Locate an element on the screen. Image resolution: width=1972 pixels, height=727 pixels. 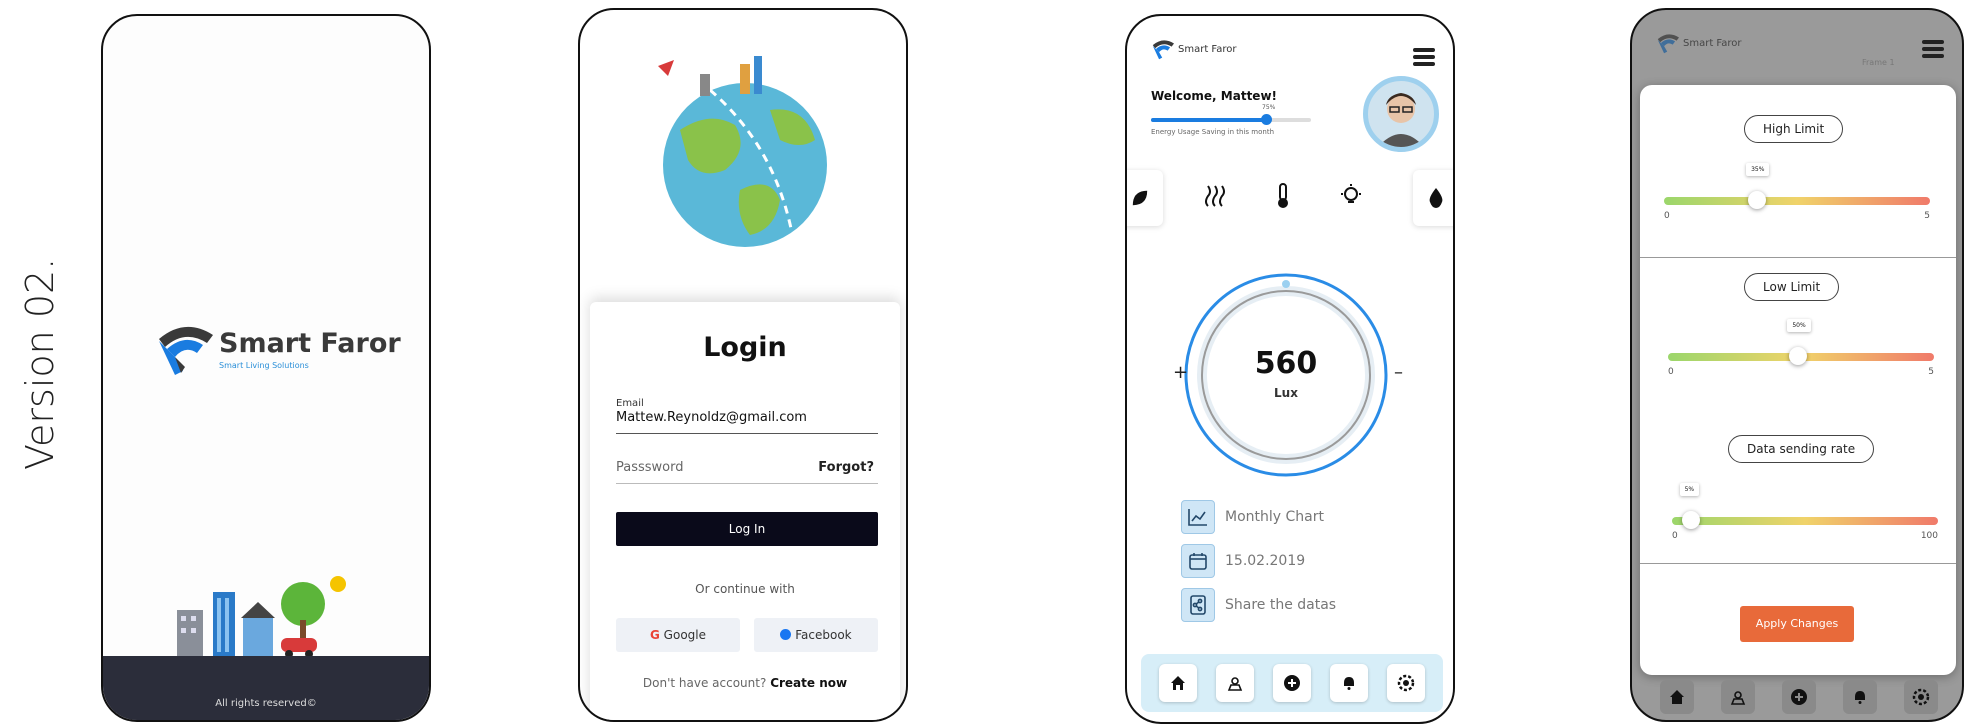
avatar is located at coordinates (1401, 114).